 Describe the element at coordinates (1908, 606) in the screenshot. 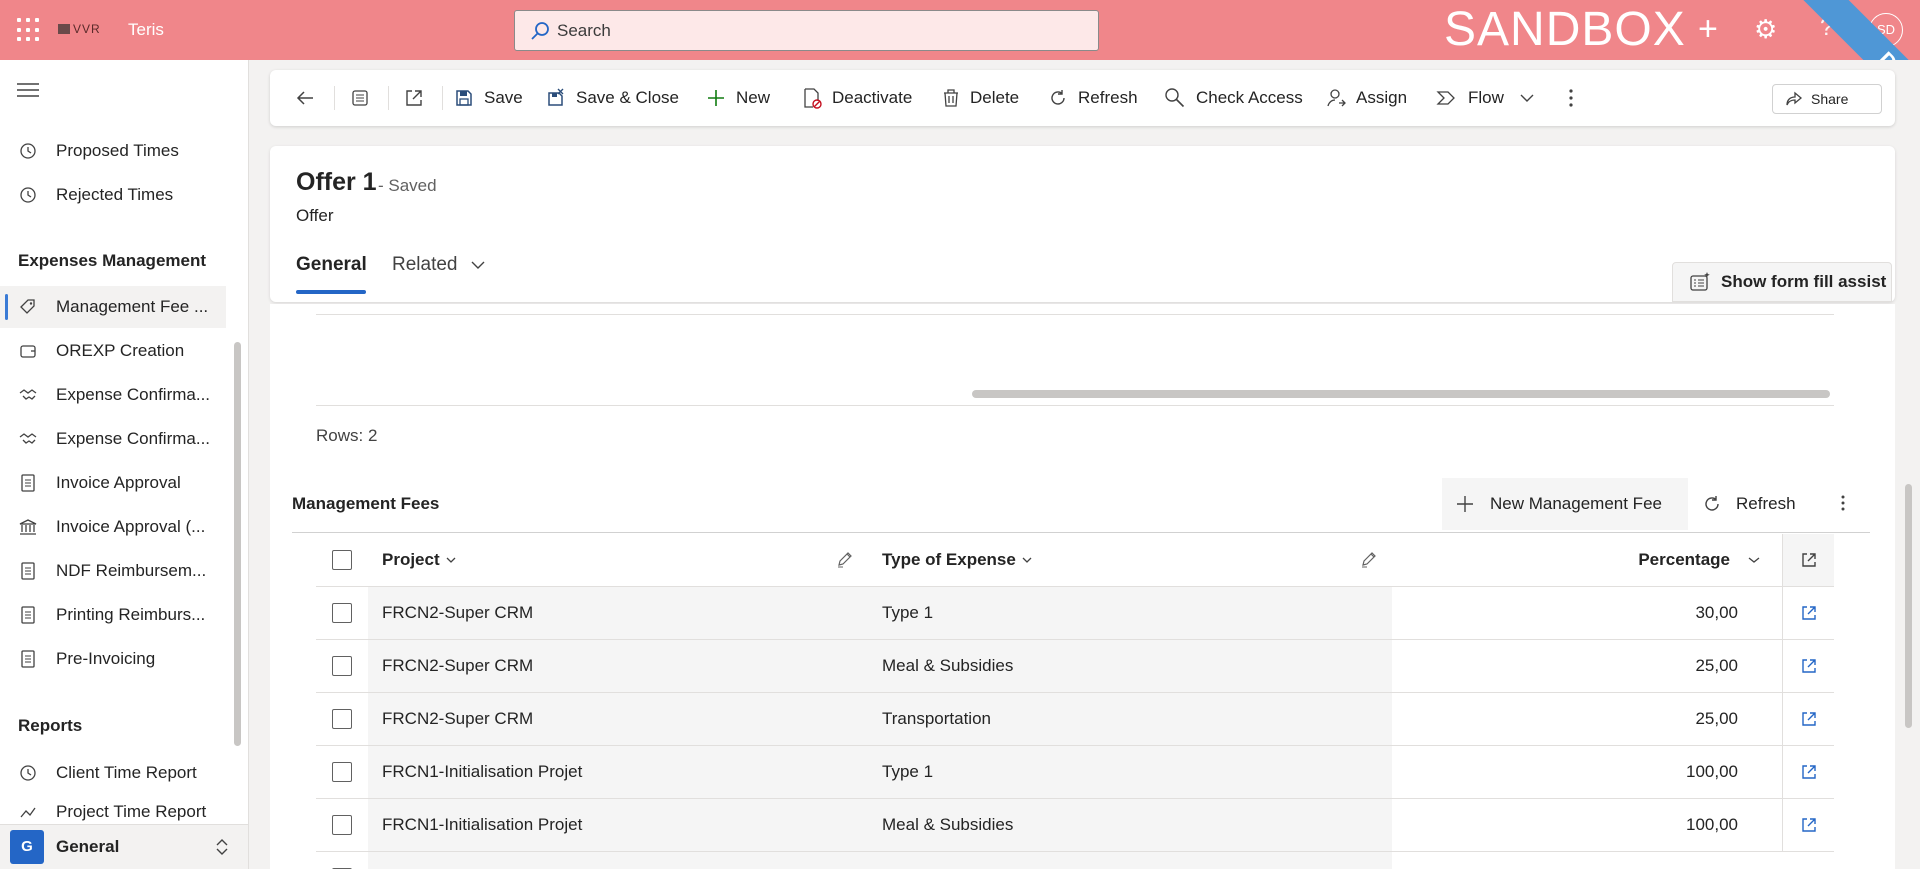

I see `main-vertical-scrollbar` at that location.